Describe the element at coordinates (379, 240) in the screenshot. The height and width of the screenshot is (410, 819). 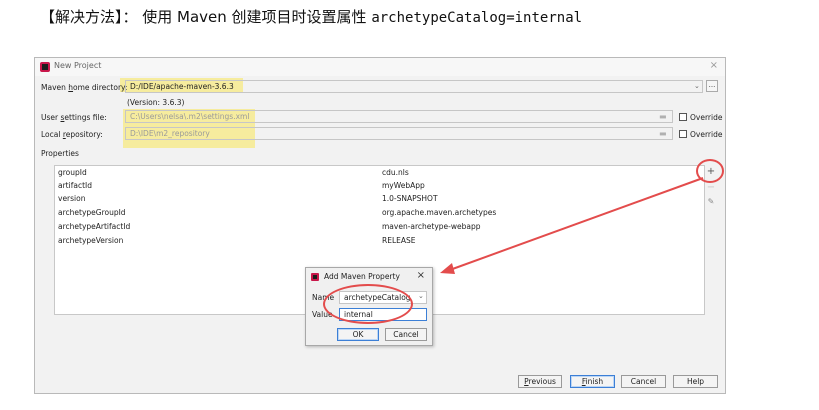
I see `table-row: archetypeVersion RELEASE` at that location.